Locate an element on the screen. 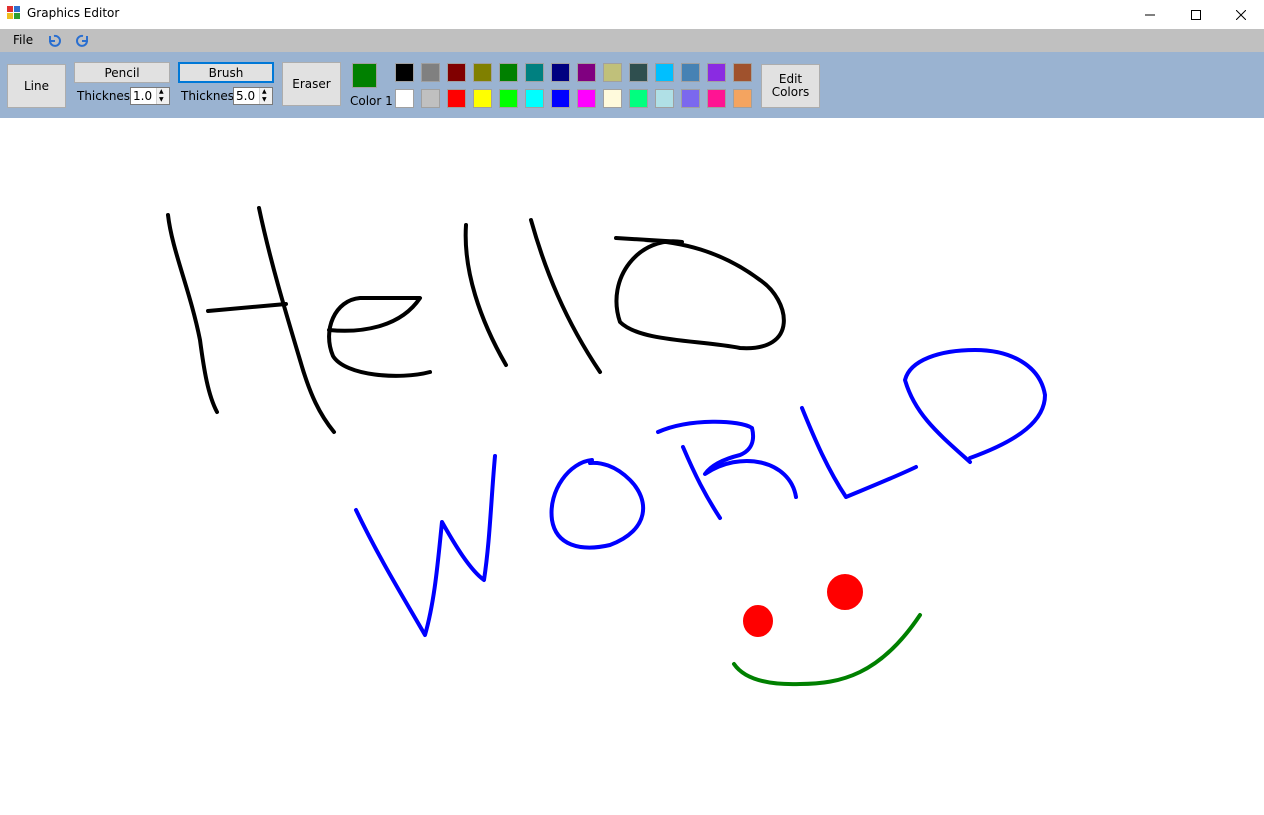 The image size is (1264, 815). minimize-icon is located at coordinates (1150, 14).